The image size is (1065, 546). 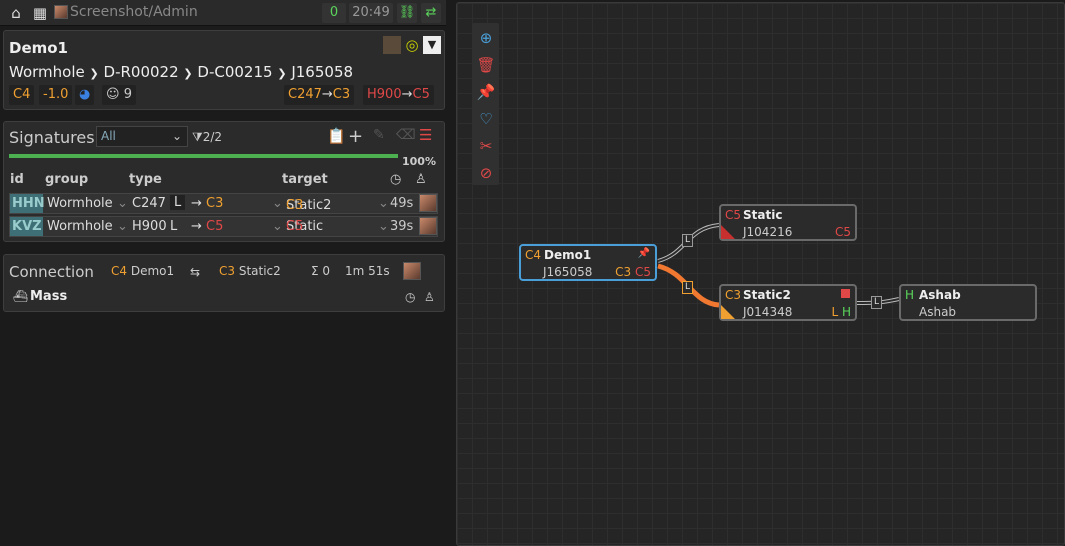 What do you see at coordinates (767, 295) in the screenshot?
I see `node-name: Static2` at bounding box center [767, 295].